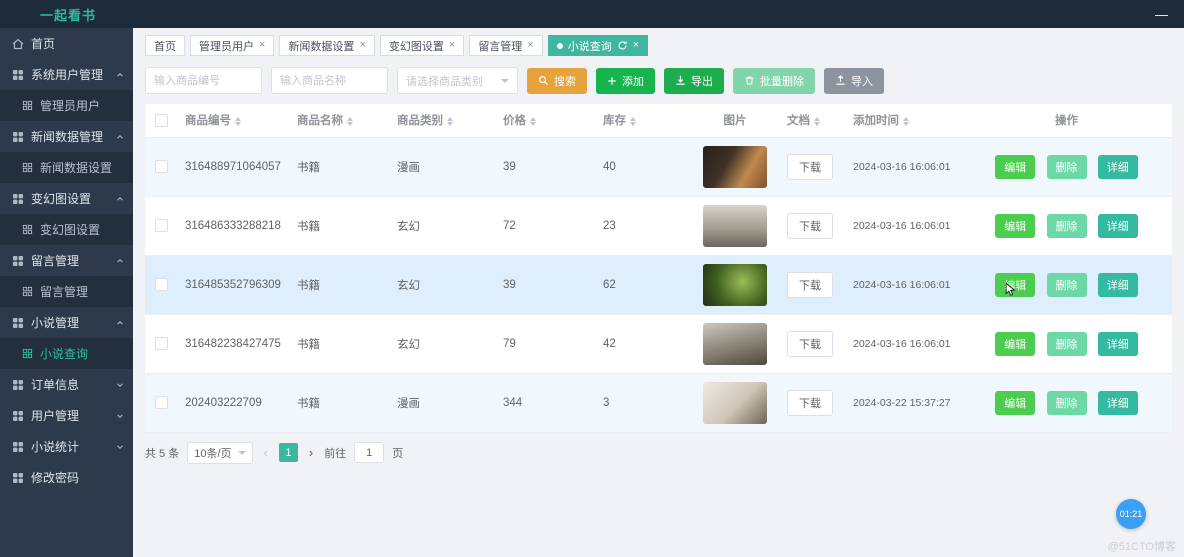  What do you see at coordinates (220, 452) in the screenshot?
I see `page-size-select: 10条/页` at bounding box center [220, 452].